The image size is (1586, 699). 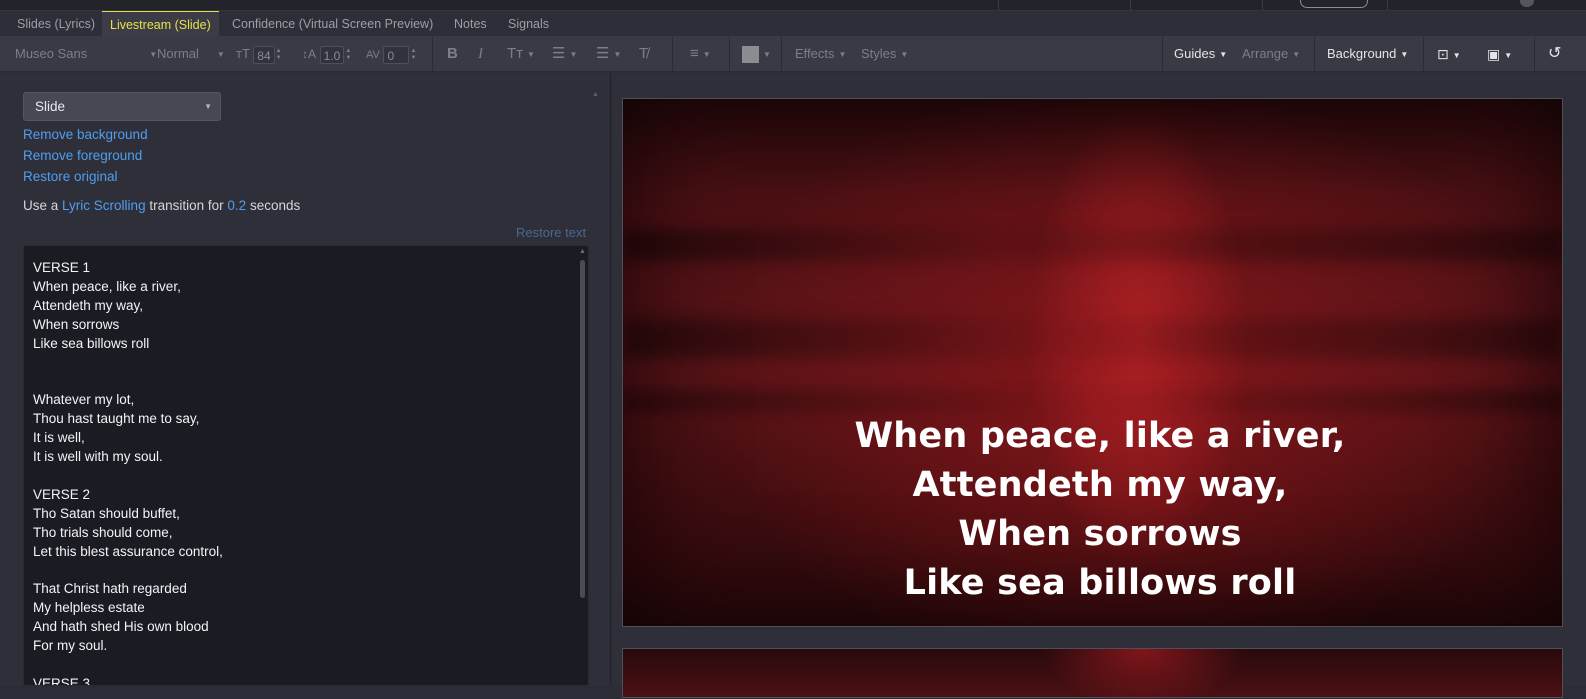 I want to click on background-menu: Background ▼, so click(x=1367, y=54).